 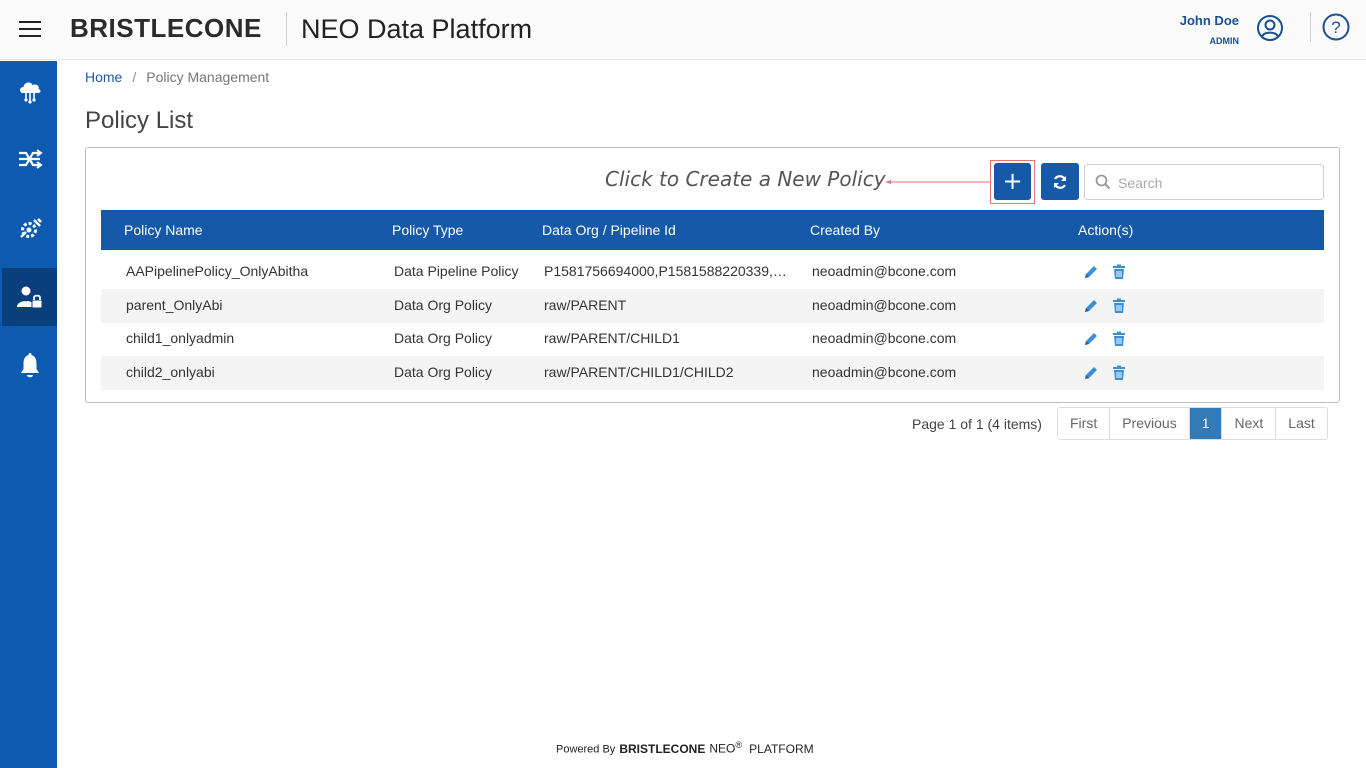 I want to click on column-header-actions: Action(s), so click(x=1106, y=230).